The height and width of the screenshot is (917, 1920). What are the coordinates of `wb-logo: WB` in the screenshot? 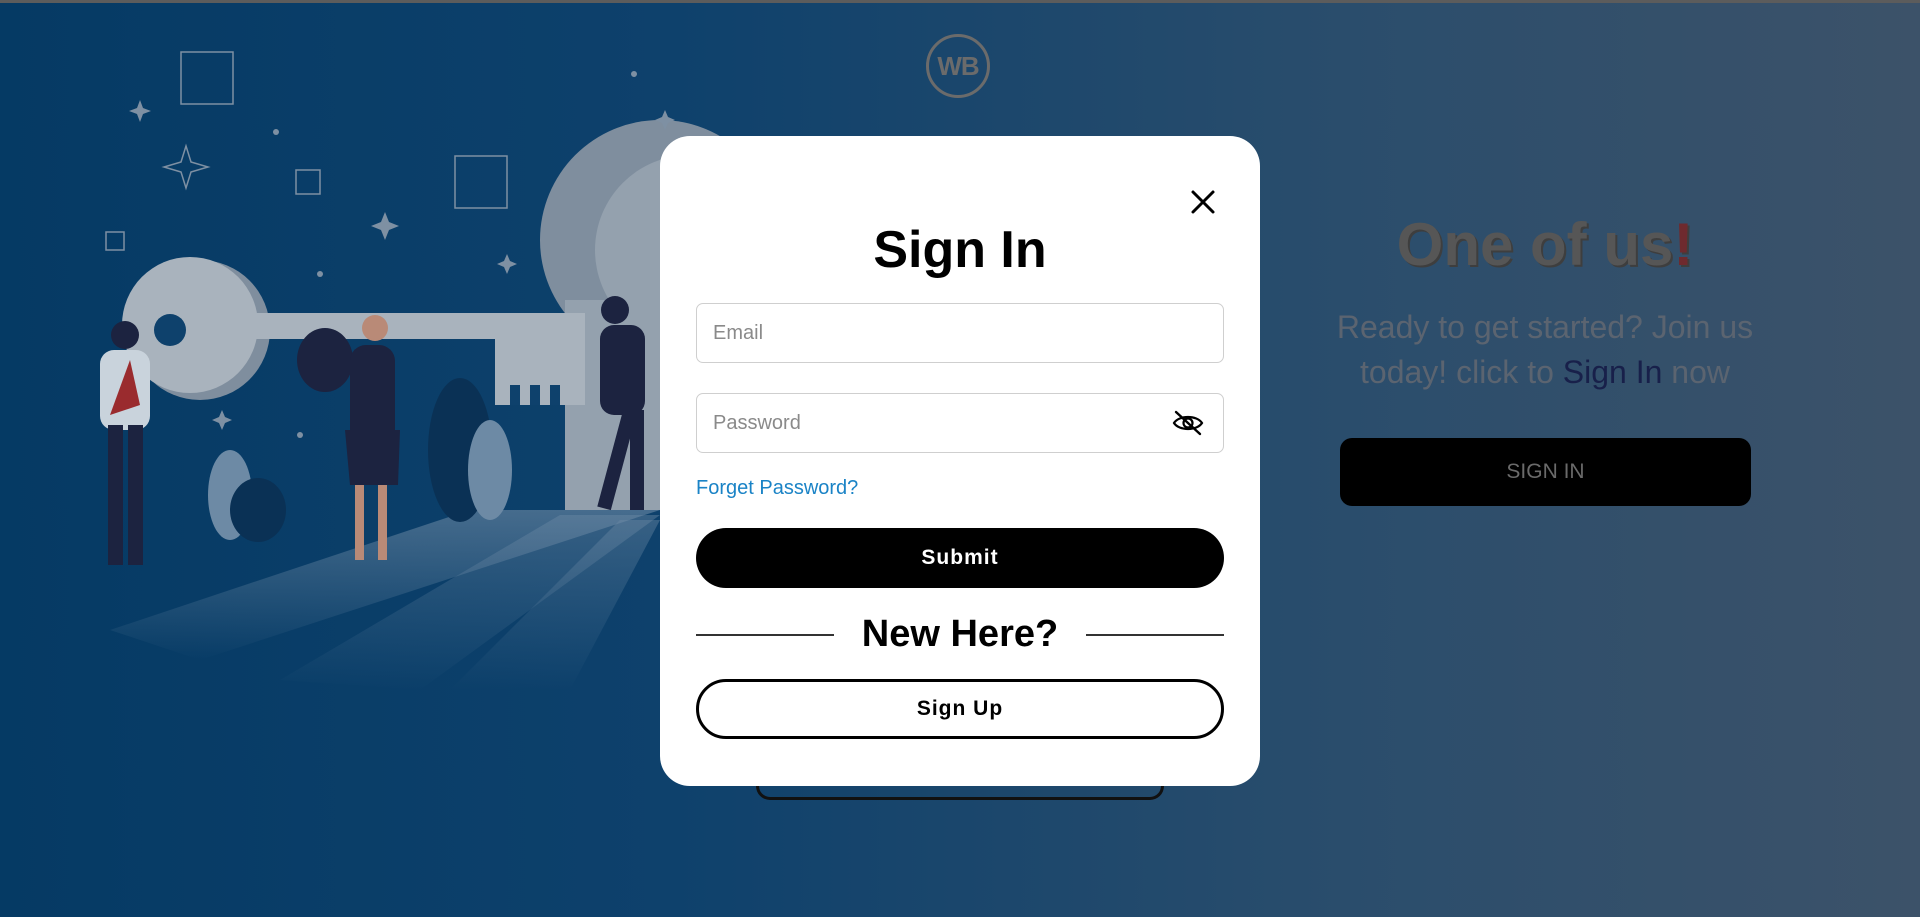 It's located at (958, 66).